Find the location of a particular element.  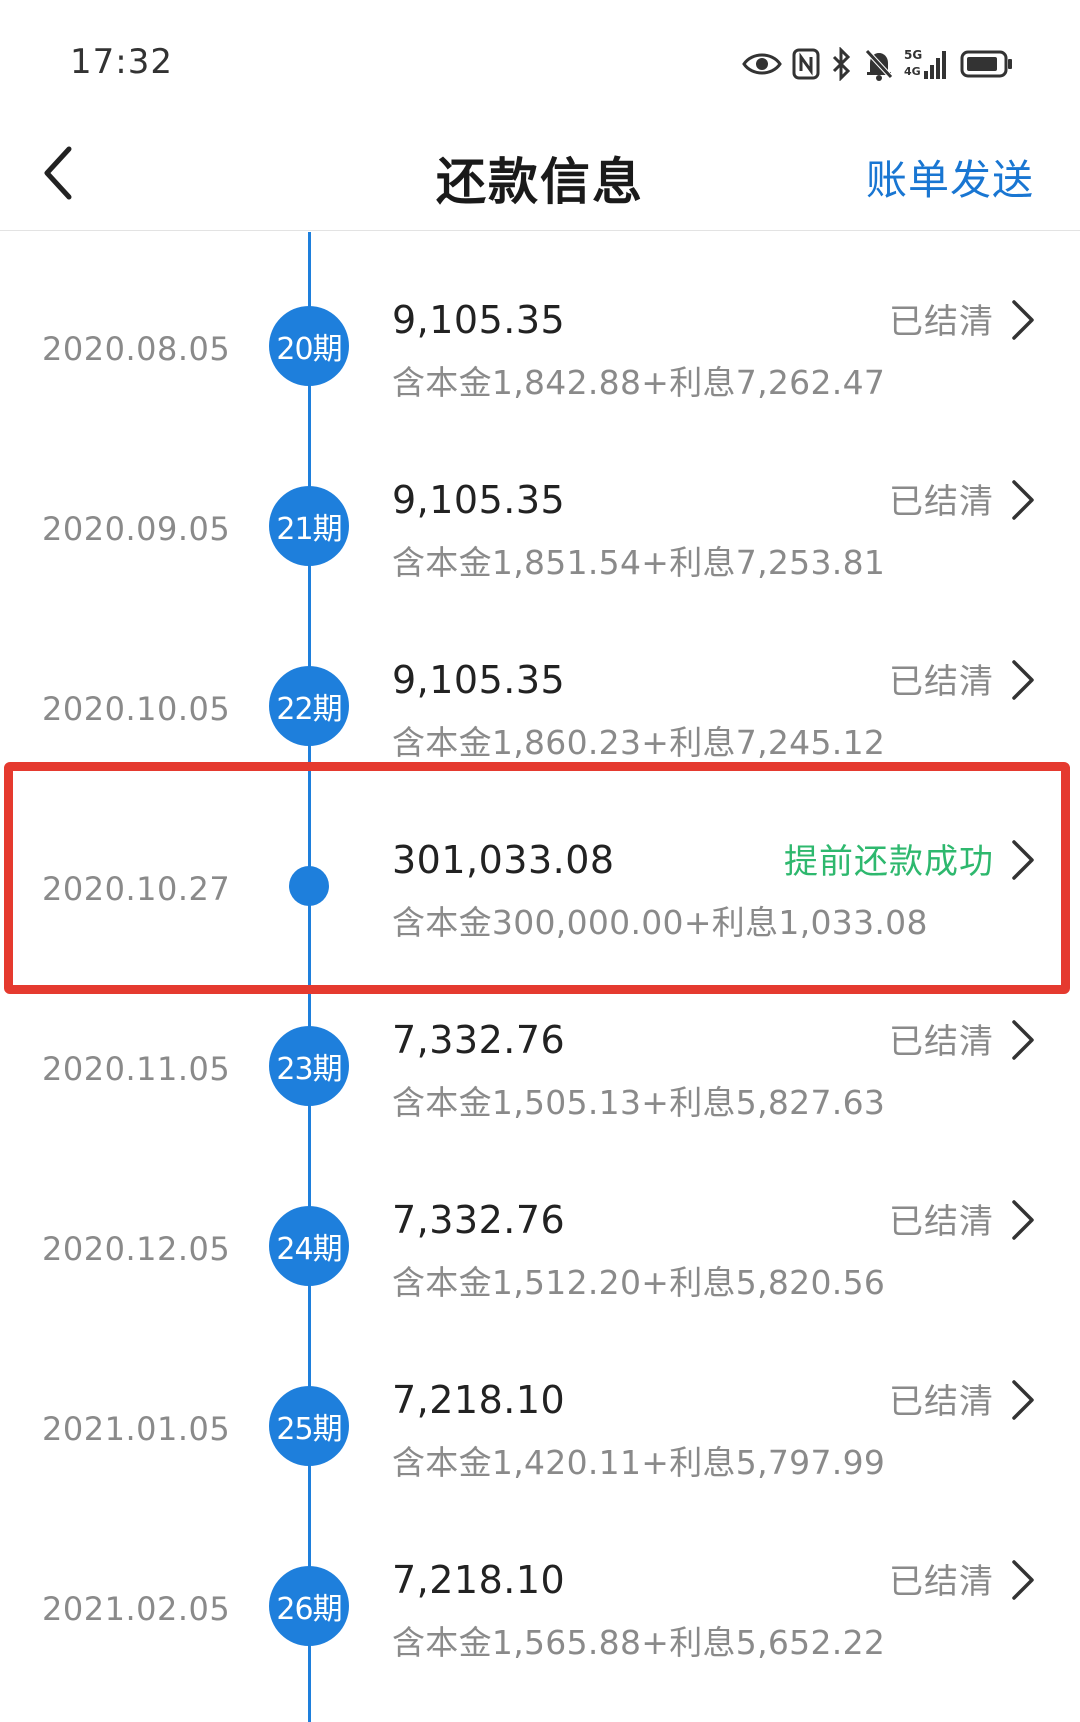

period-badge: 24期 is located at coordinates (309, 1246).